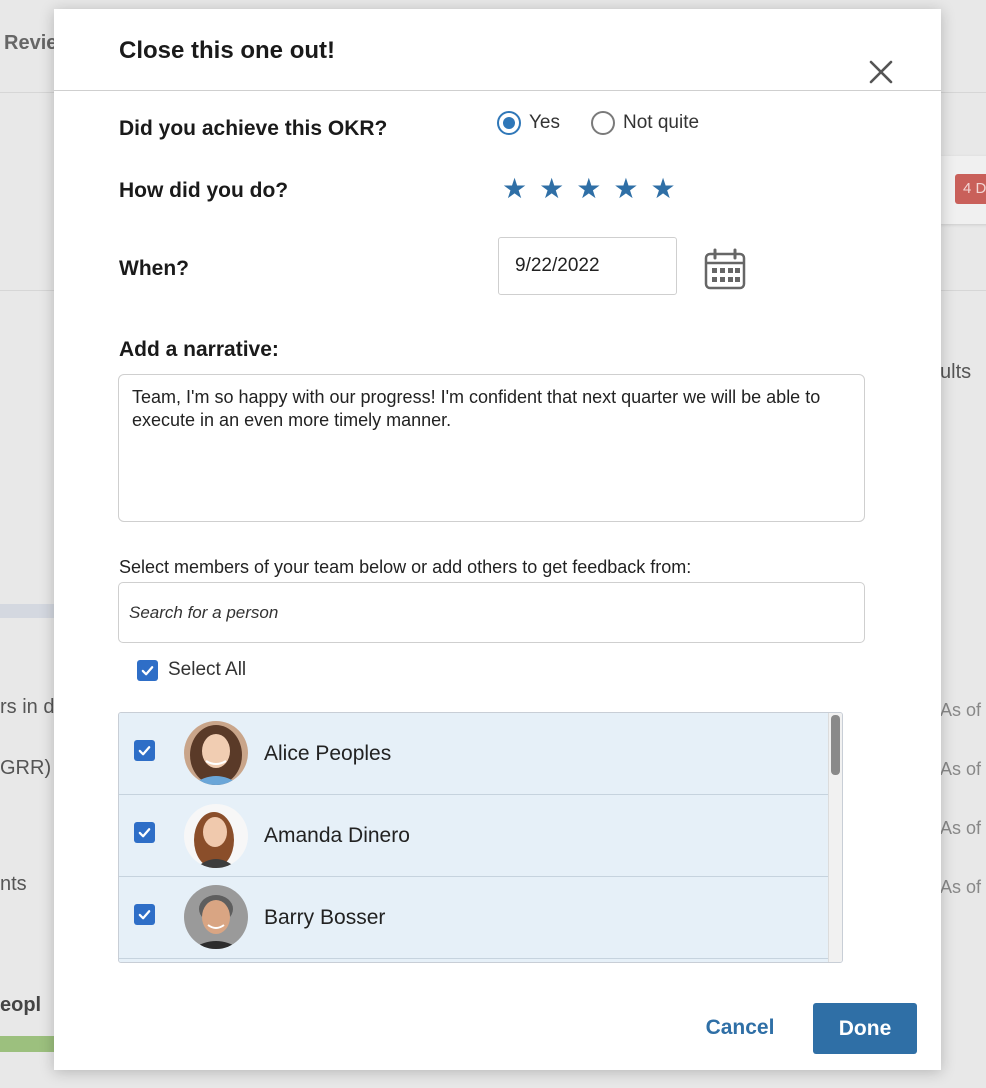 Image resolution: width=986 pixels, height=1088 pixels. What do you see at coordinates (587, 266) in the screenshot?
I see `date-input` at bounding box center [587, 266].